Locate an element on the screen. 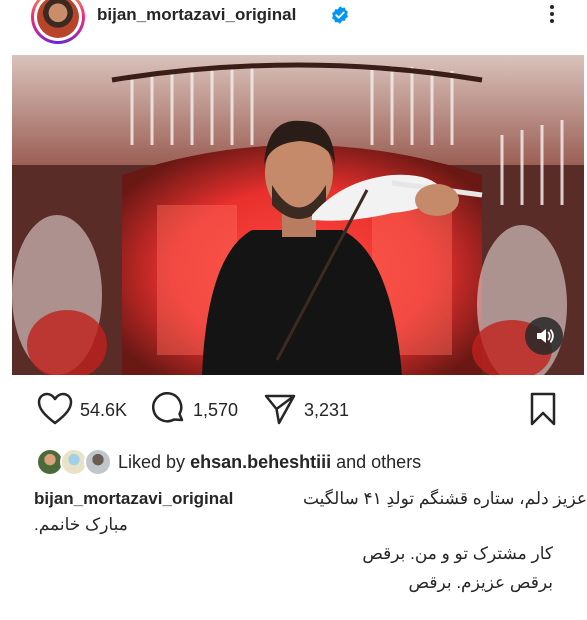 The width and height of the screenshot is (587, 620). liked-by-suffix: and others is located at coordinates (378, 462).